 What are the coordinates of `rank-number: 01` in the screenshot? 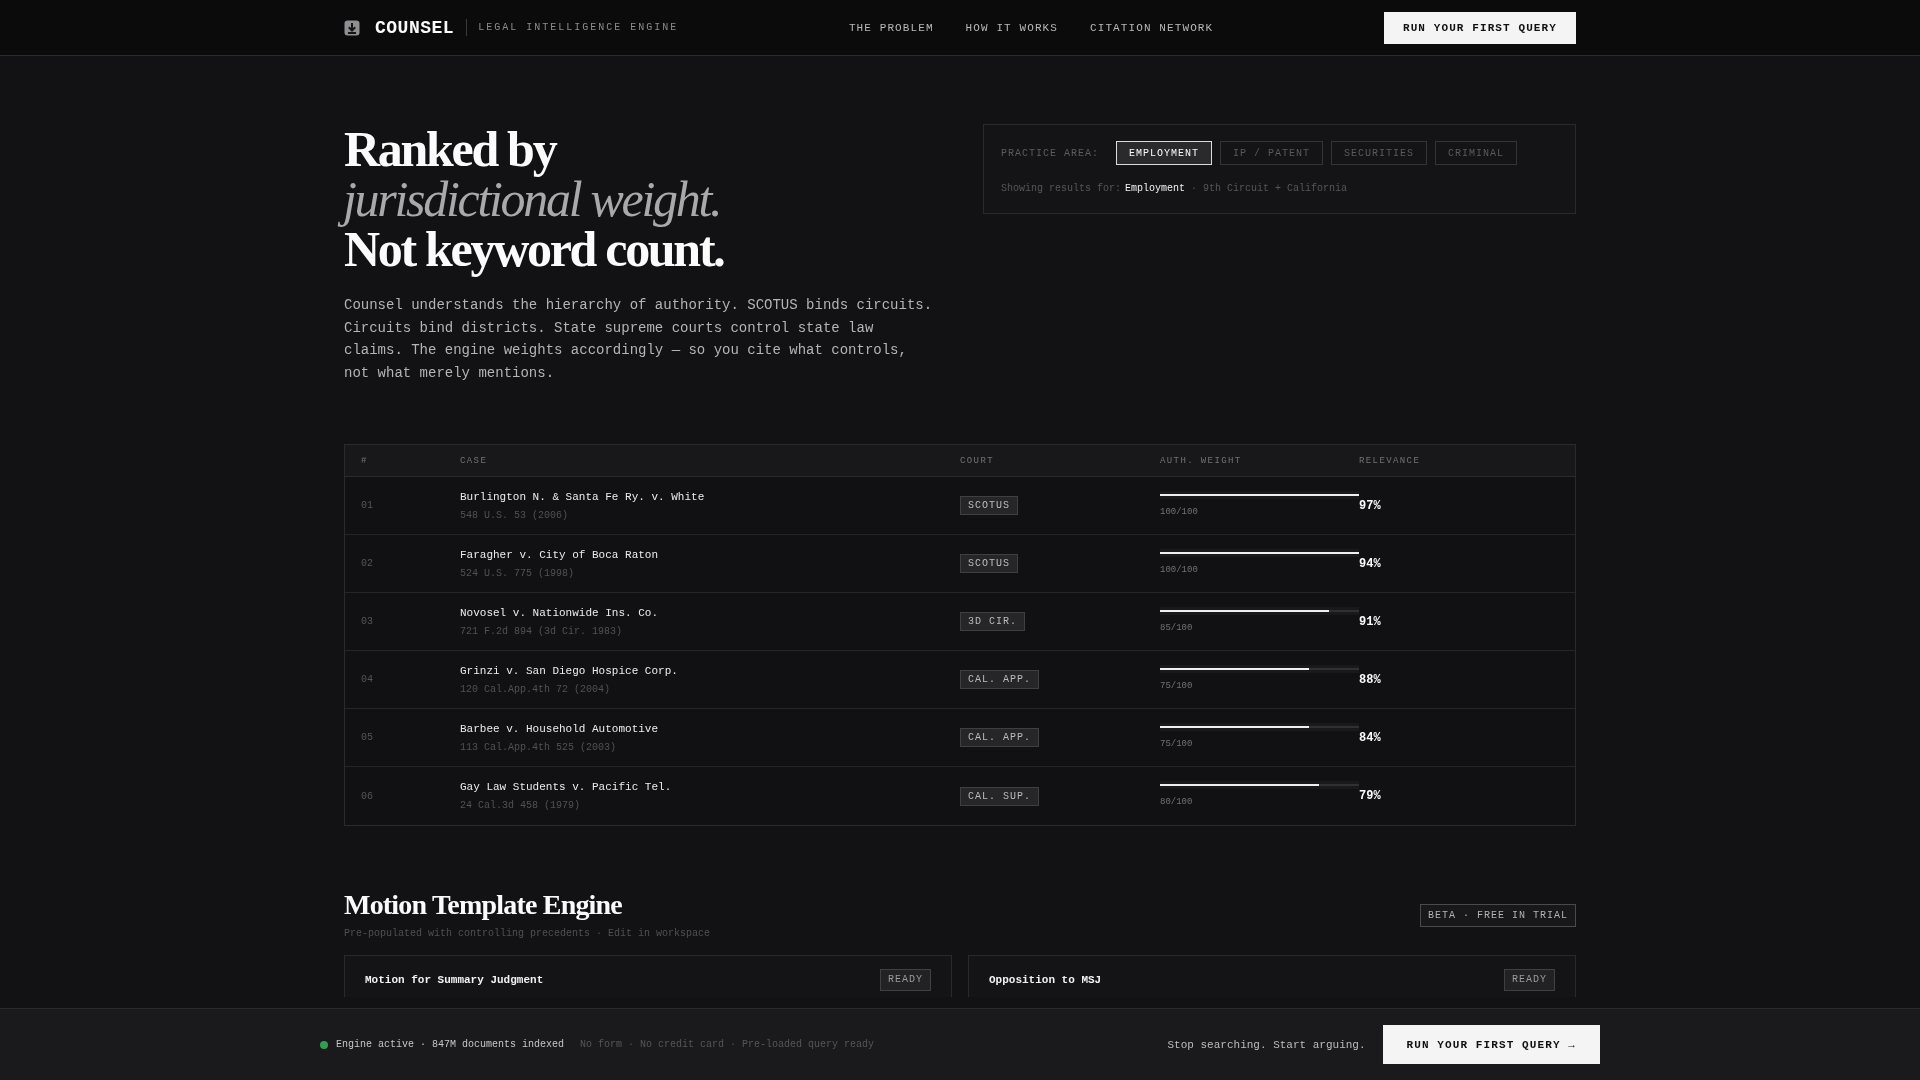 It's located at (367, 505).